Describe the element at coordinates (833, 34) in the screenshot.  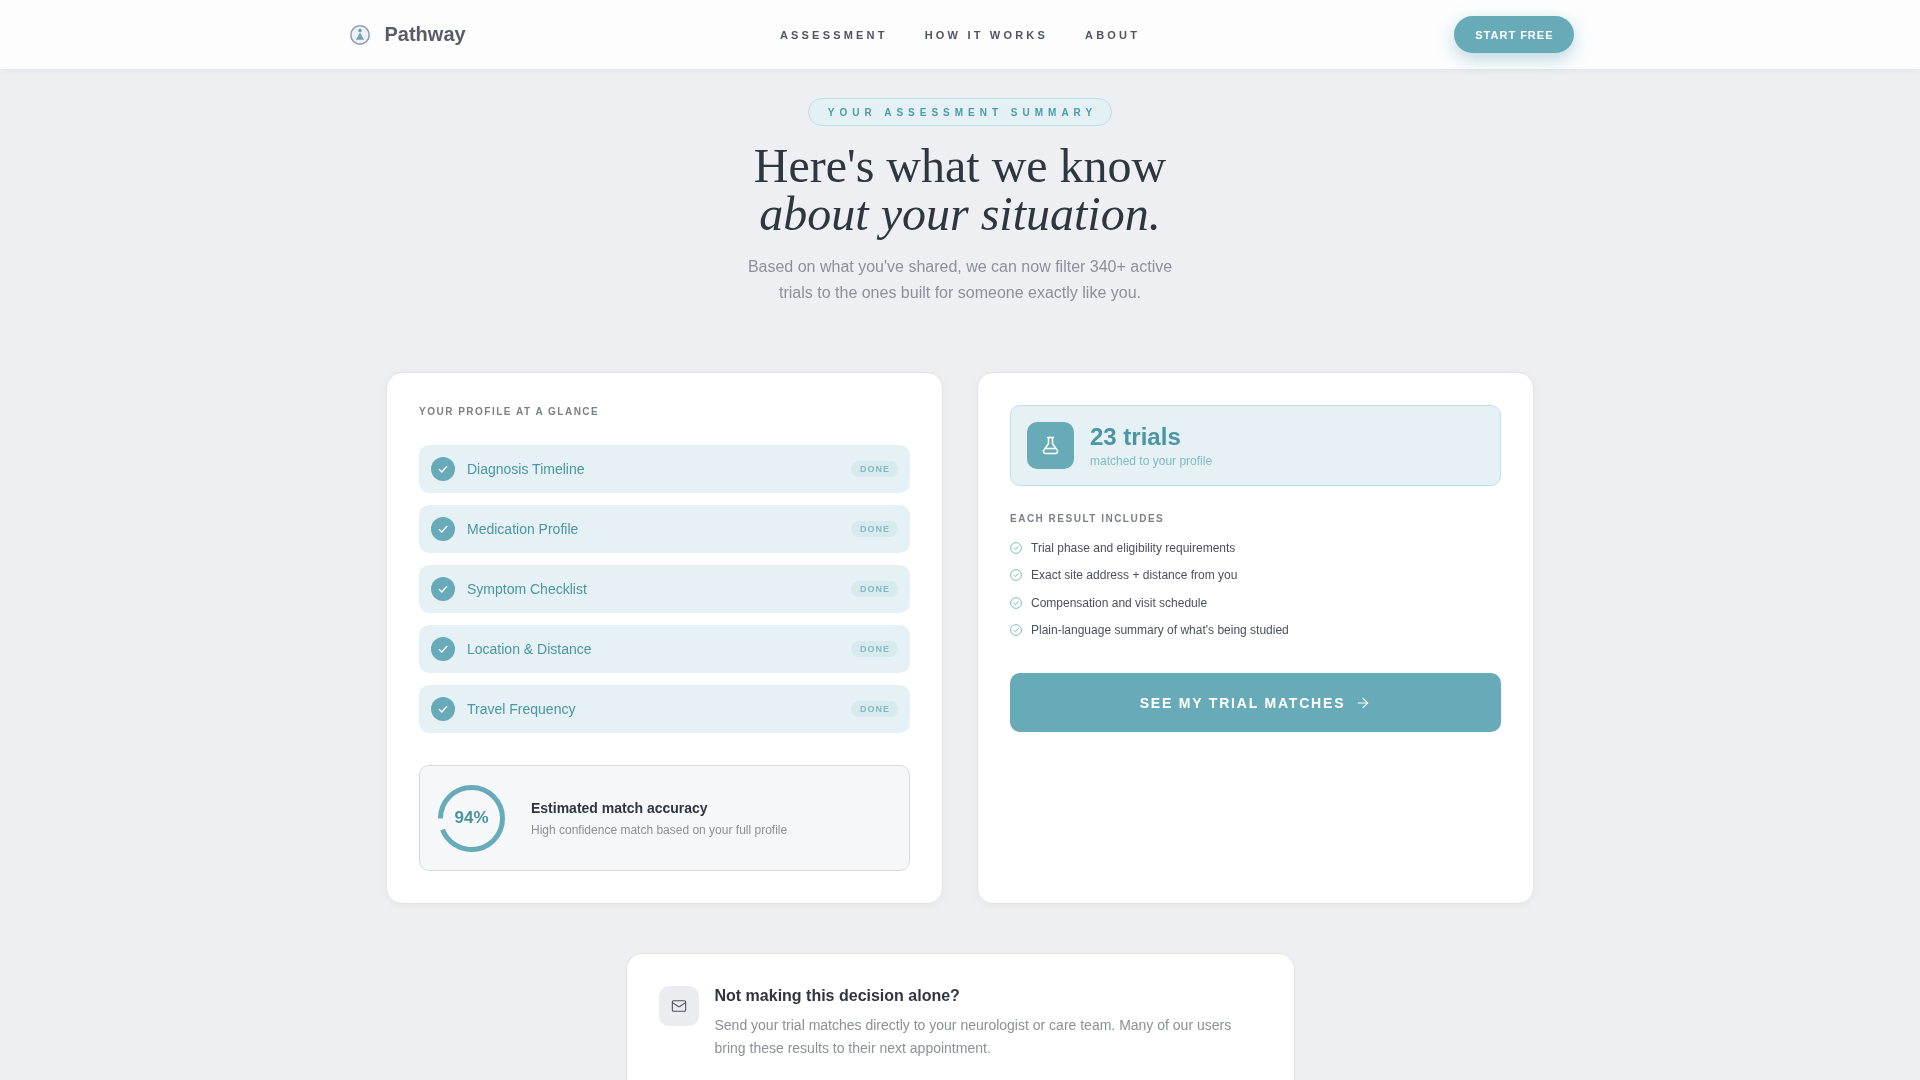
I see `nav-link: ASSESSMENT` at that location.